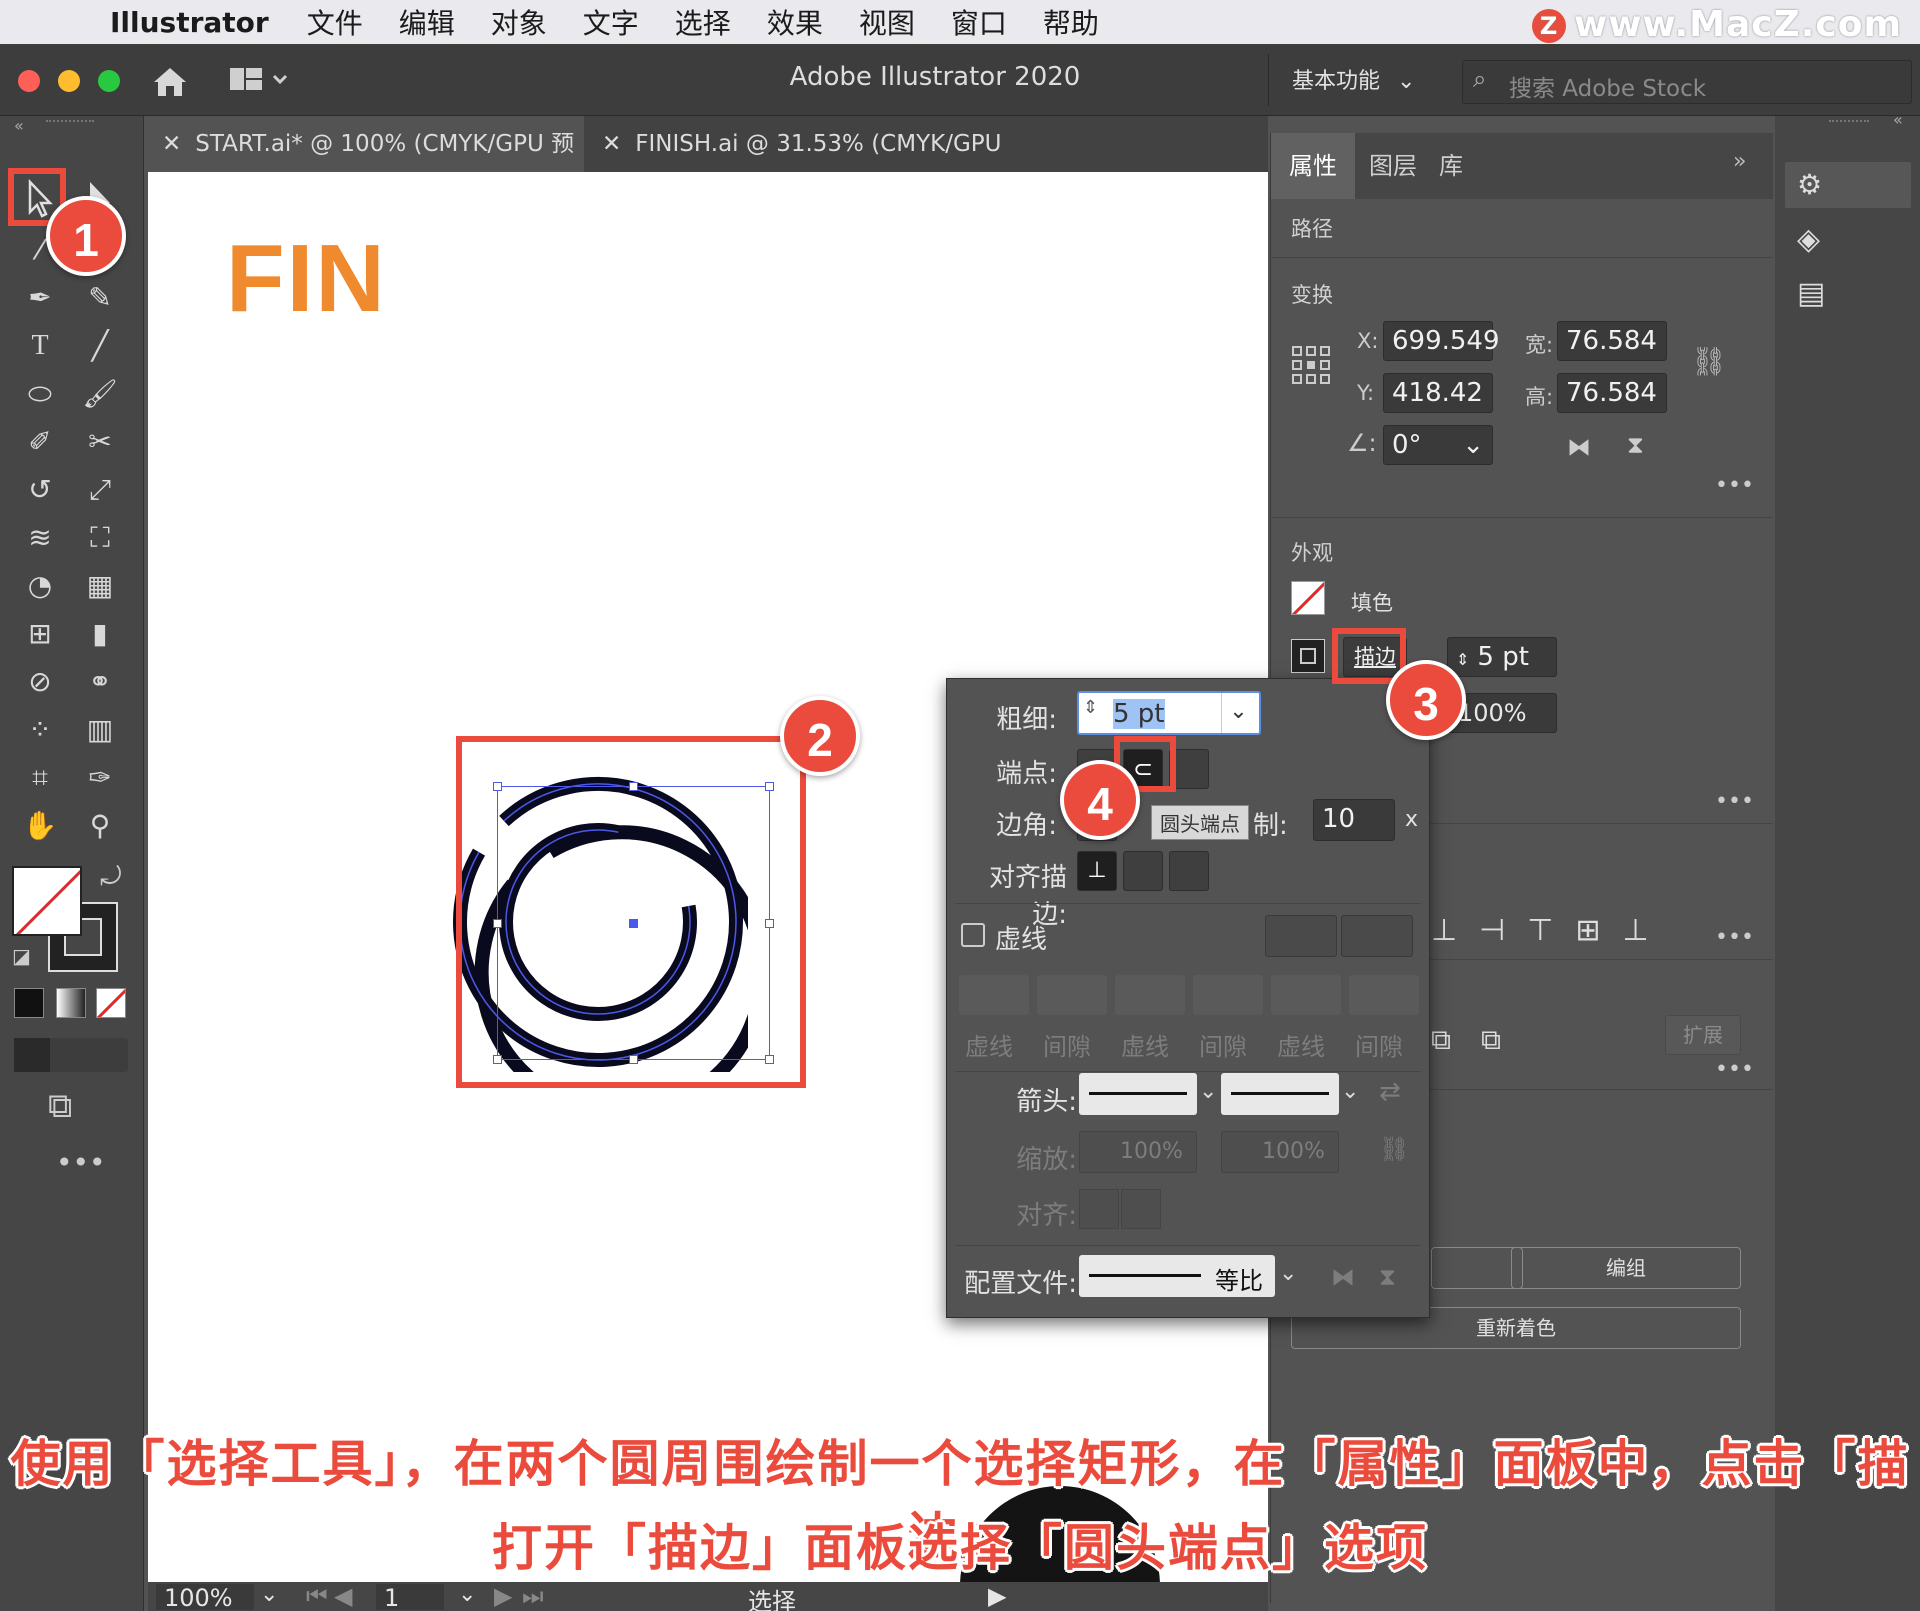  Describe the element at coordinates (40, 298) in the screenshot. I see `pen-tool-icon: ✒` at that location.